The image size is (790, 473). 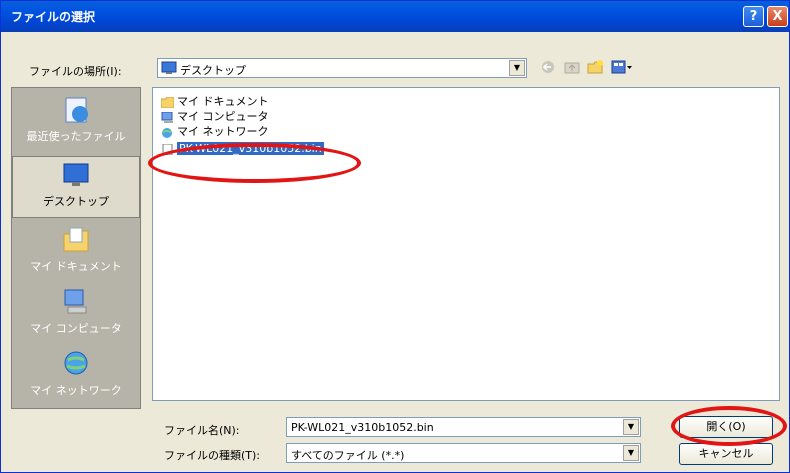 What do you see at coordinates (213, 70) in the screenshot?
I see `look-in-value: デスクトップ` at bounding box center [213, 70].